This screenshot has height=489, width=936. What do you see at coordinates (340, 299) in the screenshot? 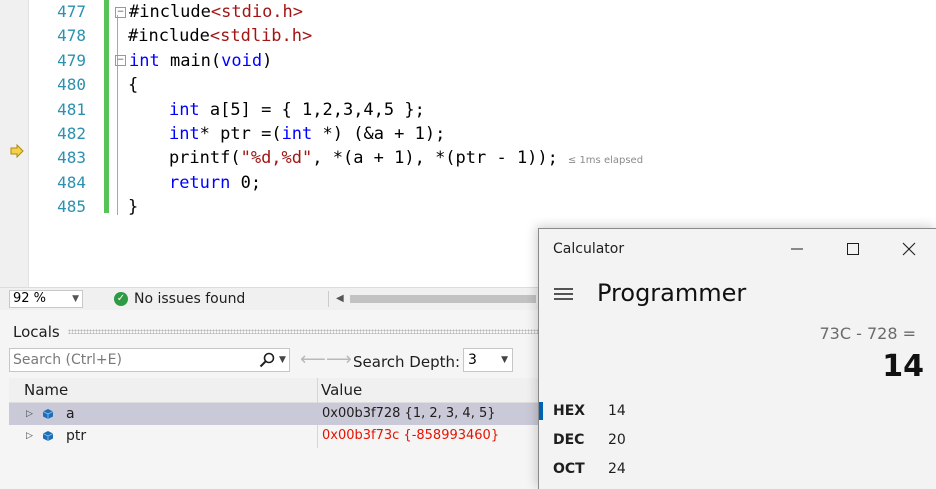
I see `scroll-left-icon: ◀` at bounding box center [340, 299].